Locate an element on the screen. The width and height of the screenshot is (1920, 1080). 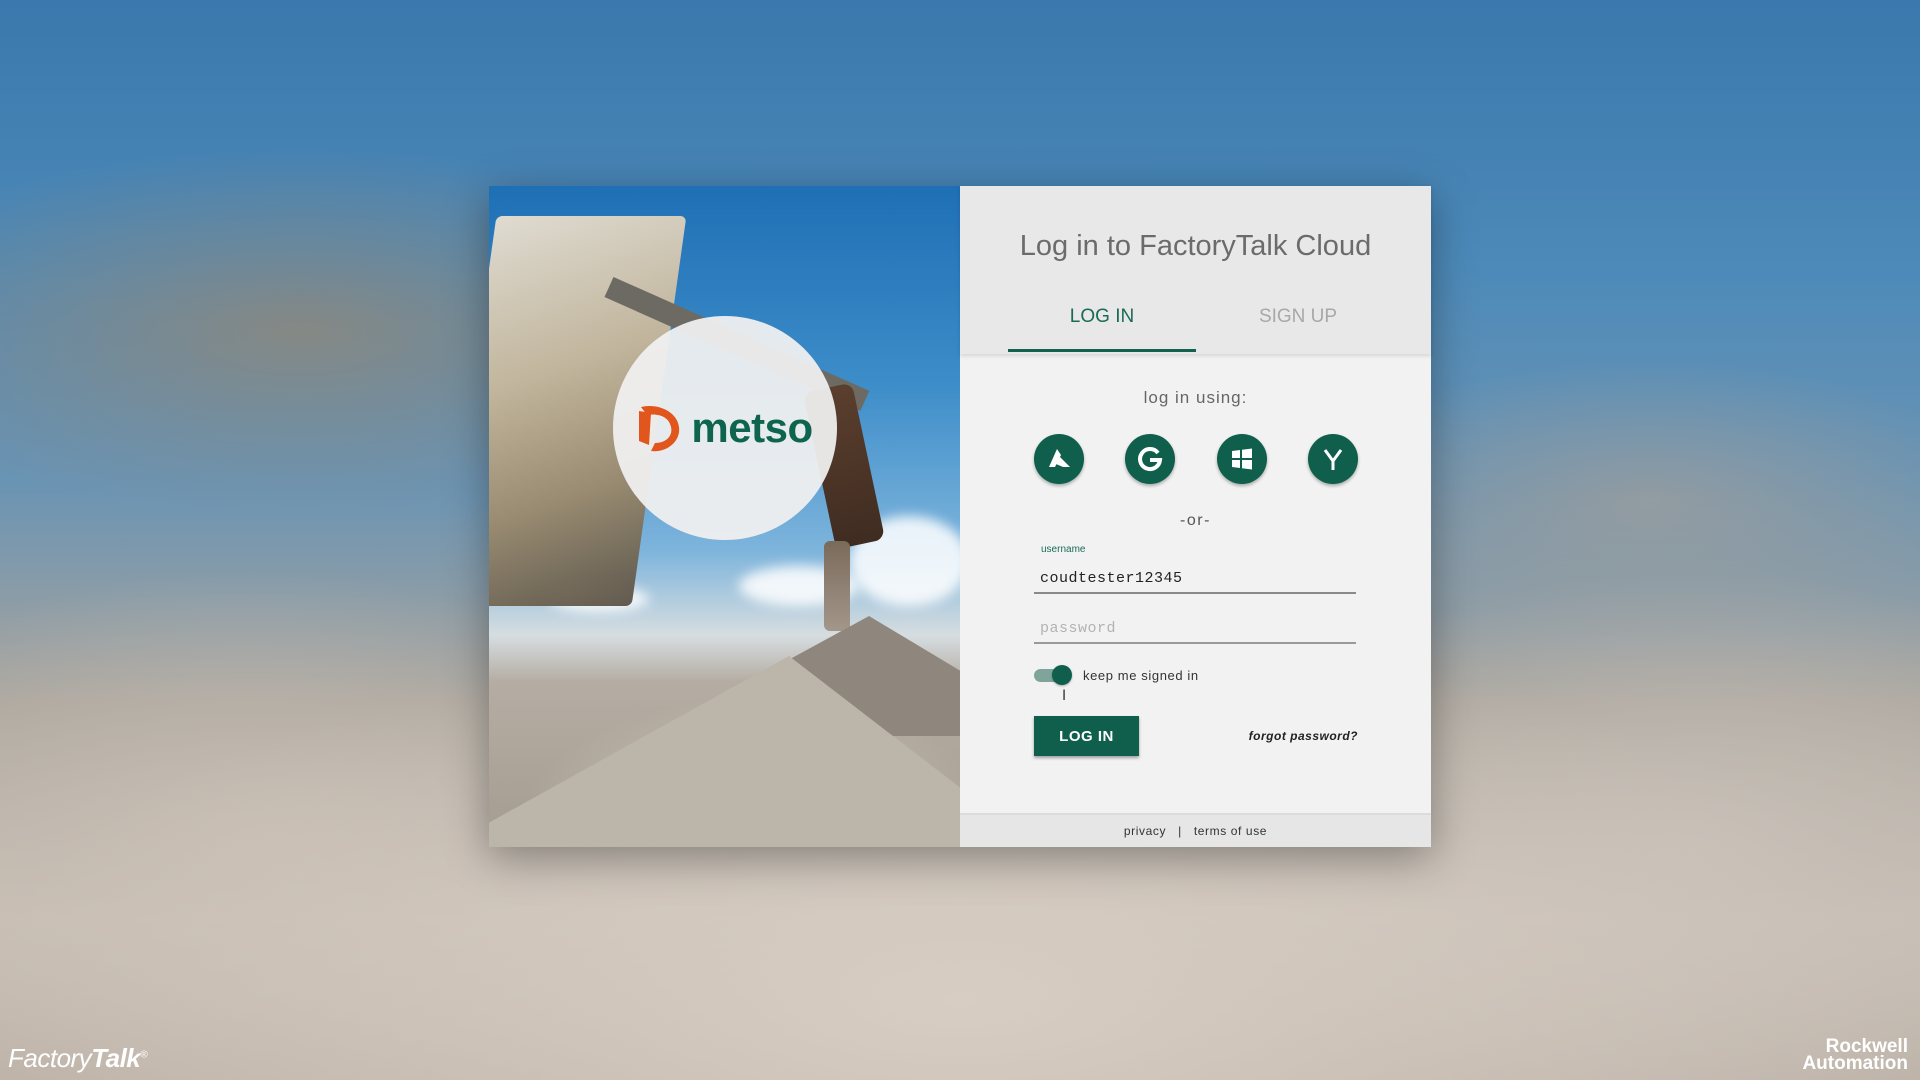
privacy-link: privacy is located at coordinates (1145, 831).